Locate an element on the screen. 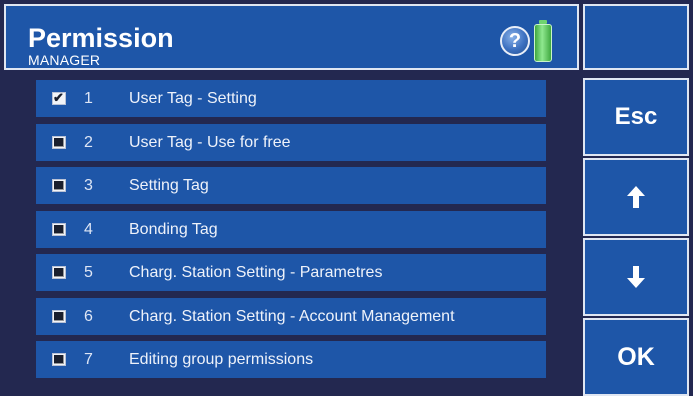 This screenshot has height=396, width=693. permission-row: 7 Editing group permissions is located at coordinates (291, 359).